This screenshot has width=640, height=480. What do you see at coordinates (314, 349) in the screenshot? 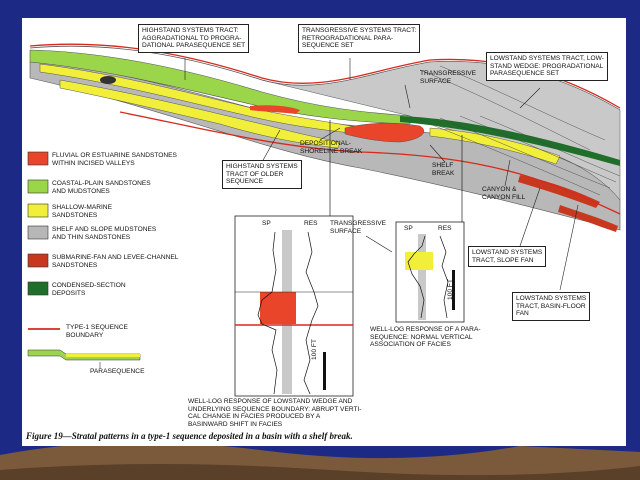
I see `well-log-left-scale-label: 100 FT` at bounding box center [314, 349].